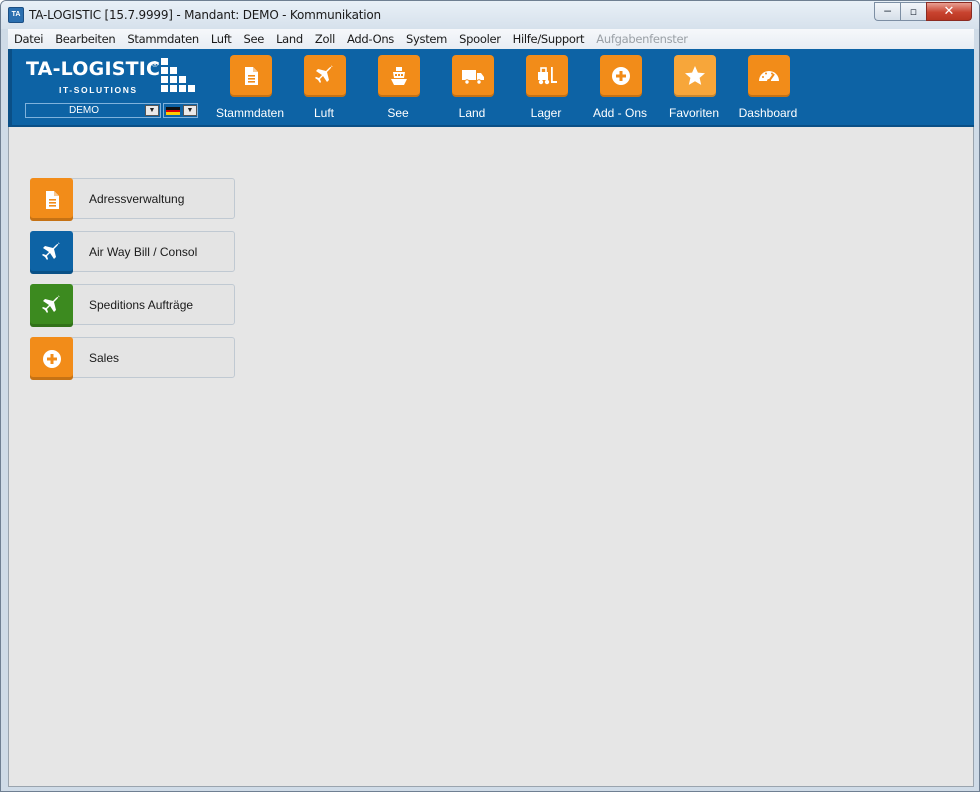 The image size is (980, 792). Describe the element at coordinates (137, 199) in the screenshot. I see `favorite-label: Adressverwaltung` at that location.